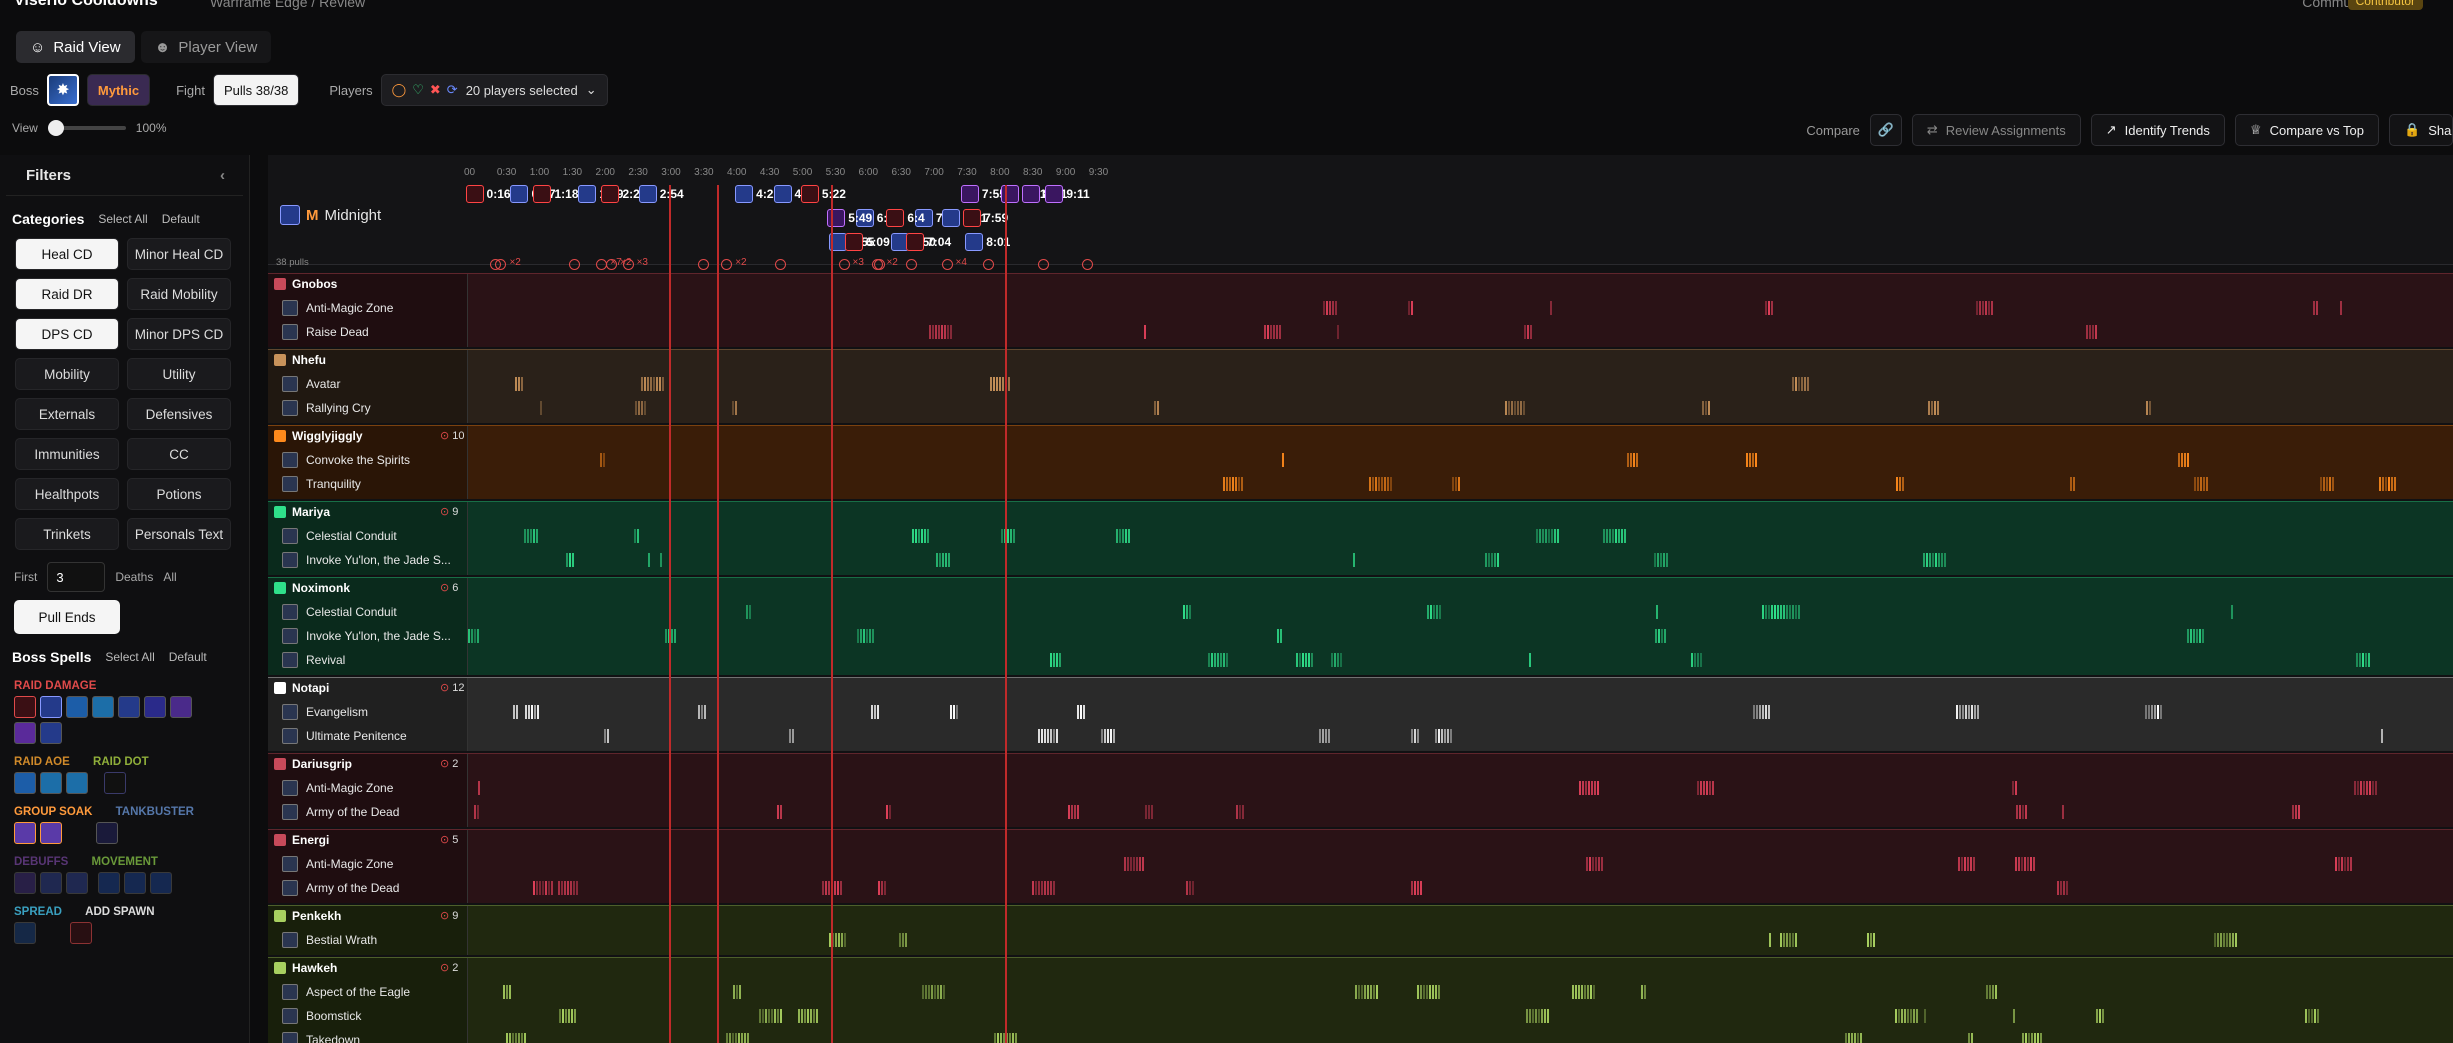 This screenshot has height=1043, width=2453. Describe the element at coordinates (206, 47) in the screenshot. I see `tab-player-view: ☻ Player View` at that location.